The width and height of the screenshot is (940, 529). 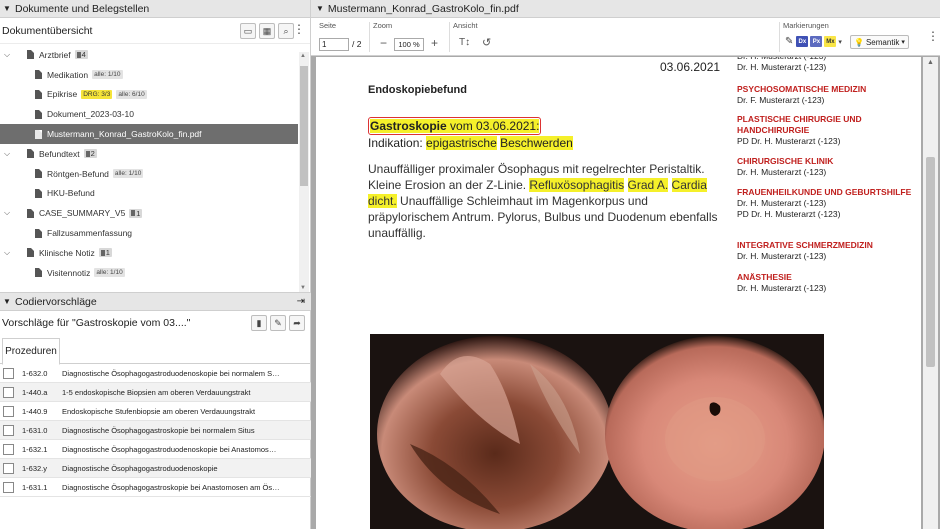 I want to click on text-size-icon: T↕, so click(x=464, y=42).